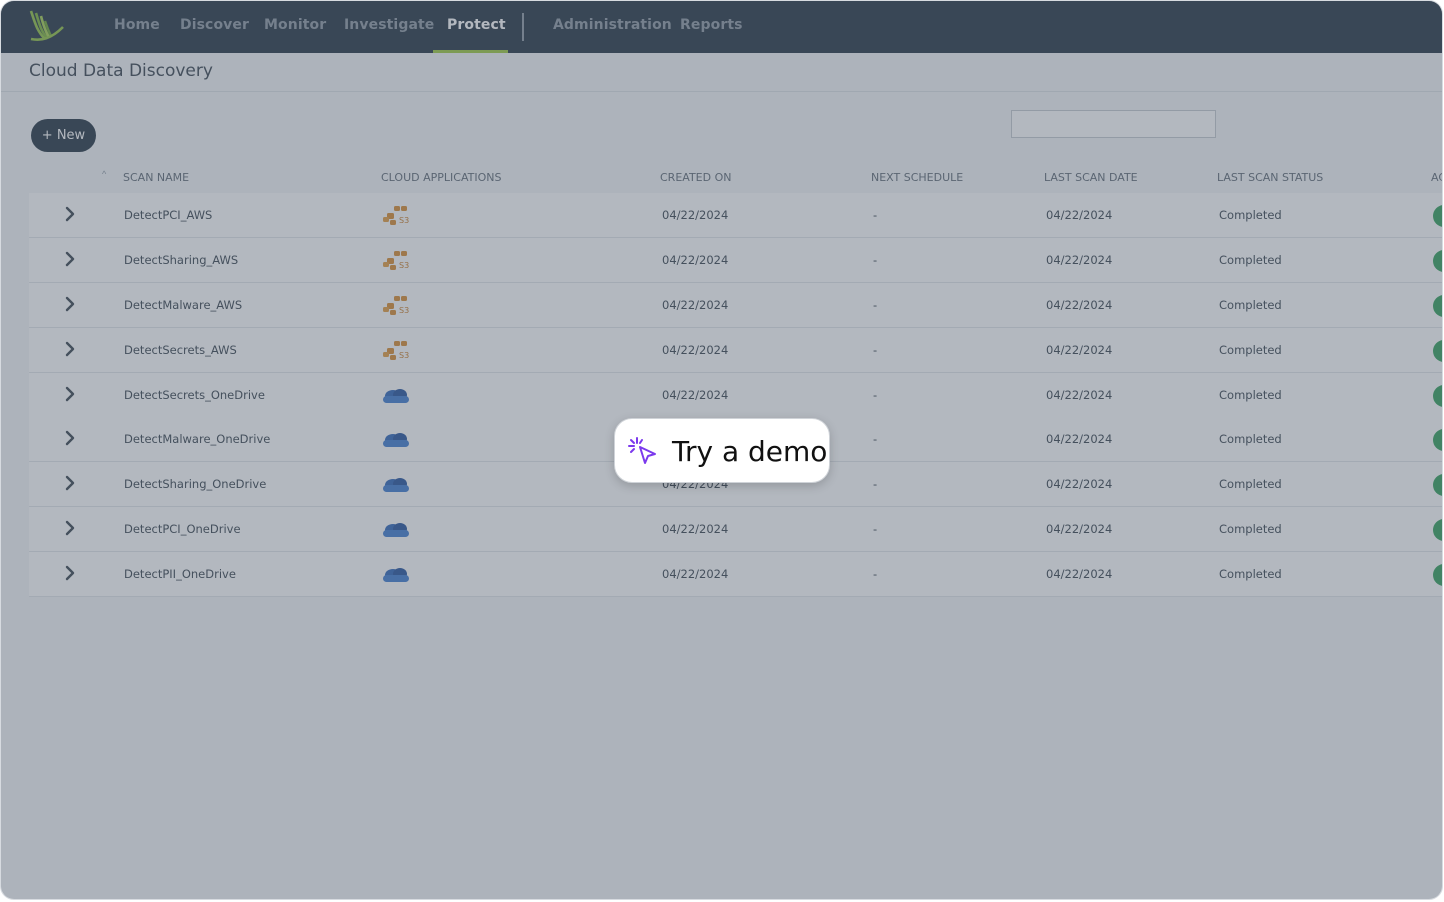 This screenshot has height=902, width=1444. I want to click on try-demo-label: Try a demo, so click(750, 451).